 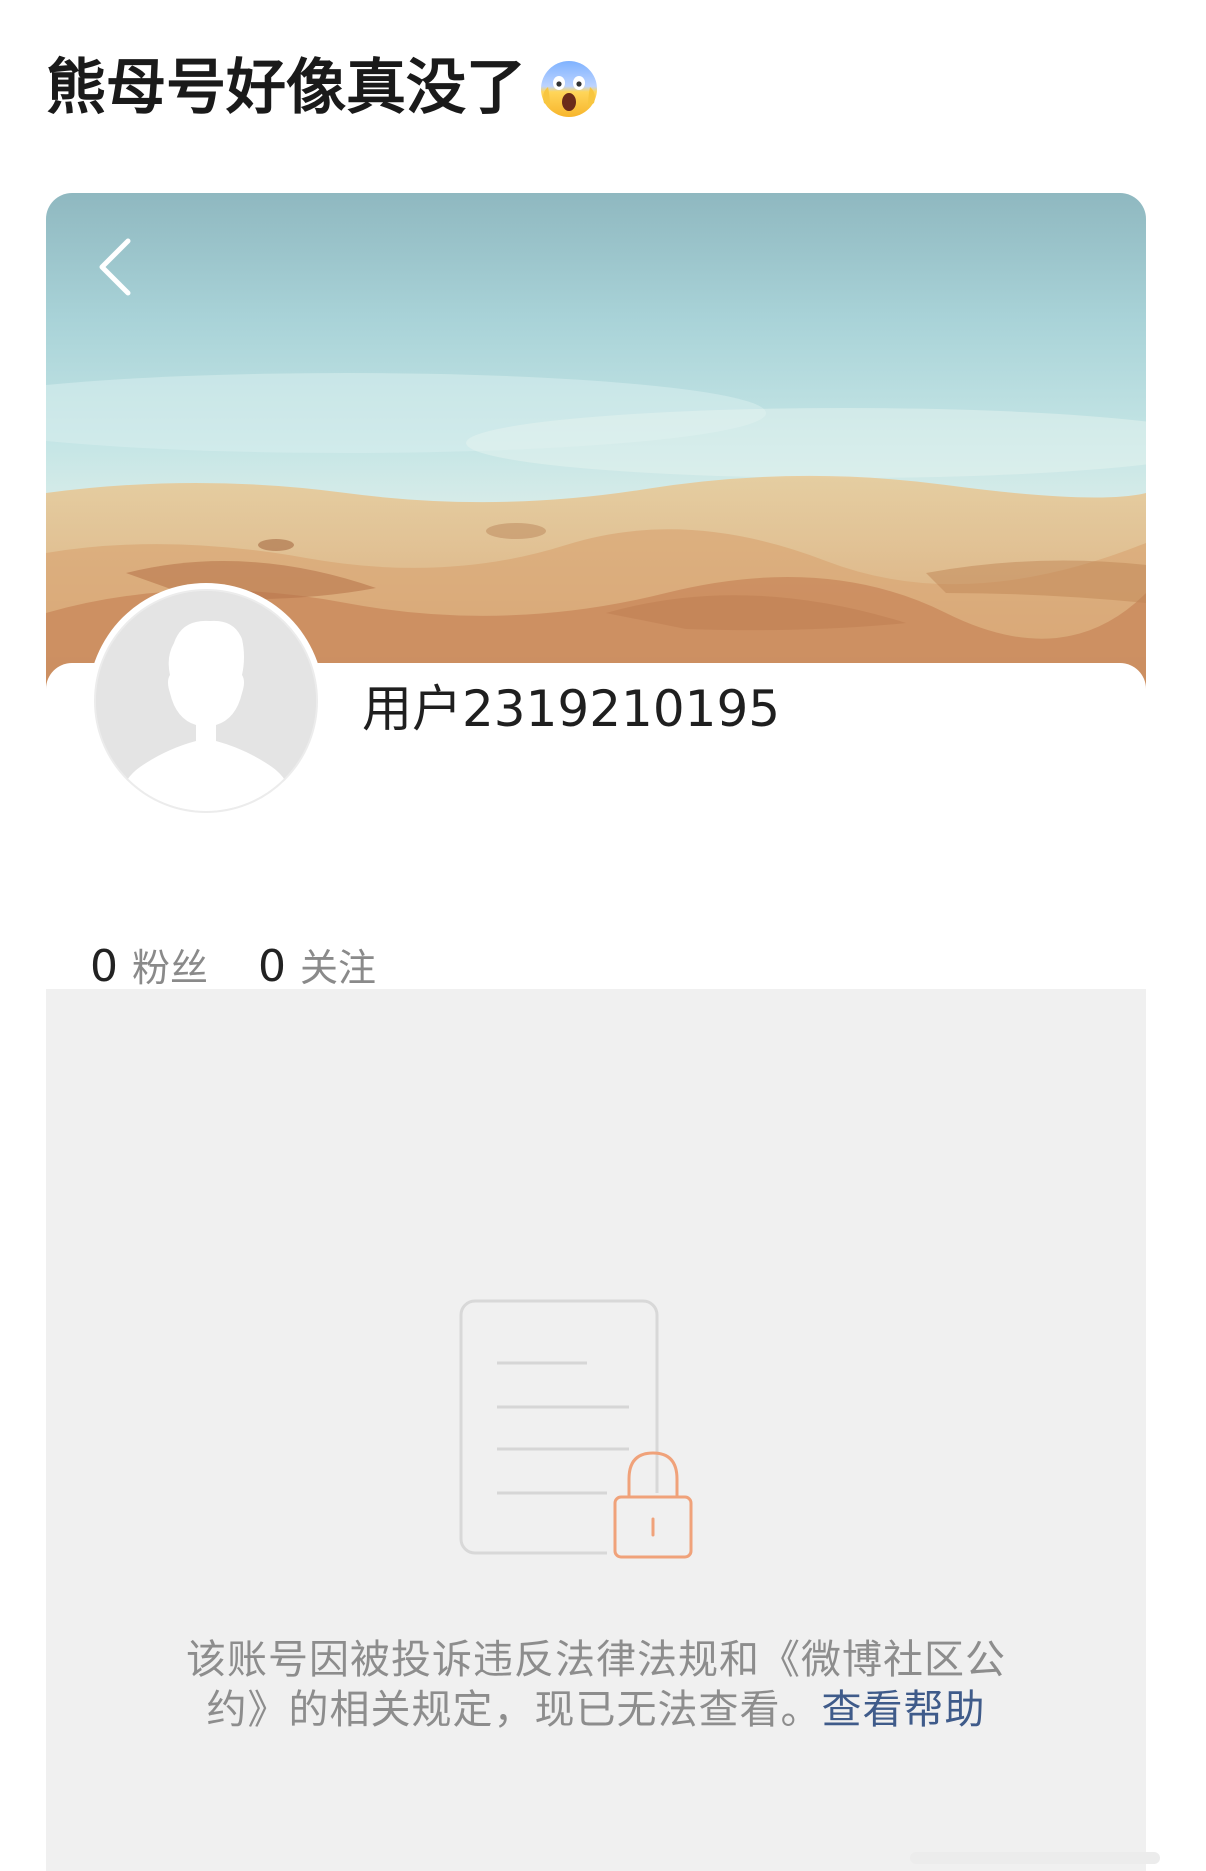 I want to click on view-help-link: 查看帮助, so click(x=904, y=1710).